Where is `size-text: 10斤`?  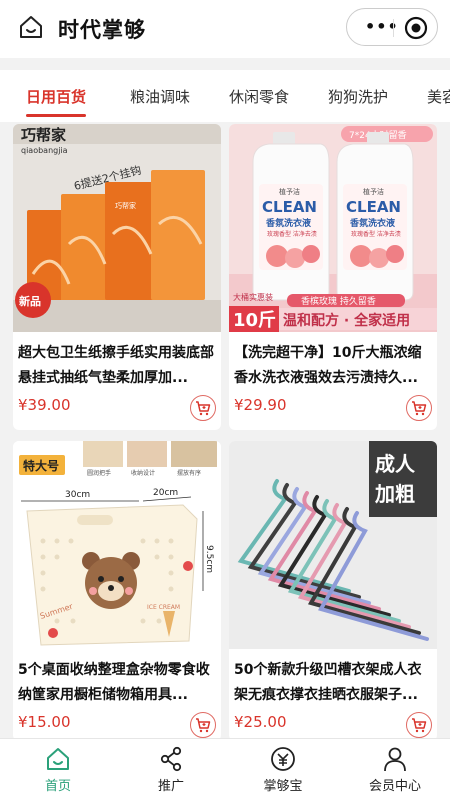
size-text: 10斤 is located at coordinates (254, 320).